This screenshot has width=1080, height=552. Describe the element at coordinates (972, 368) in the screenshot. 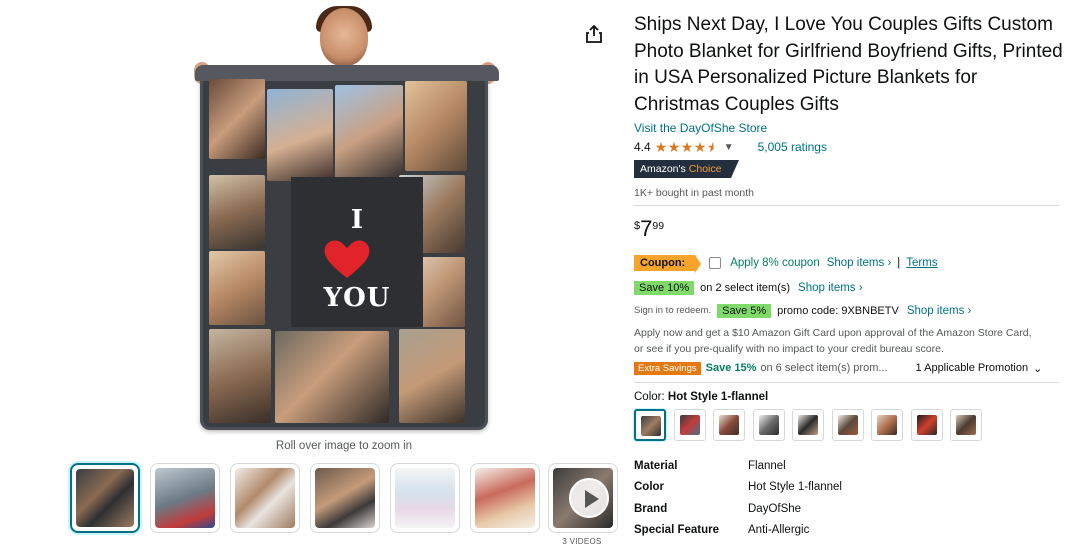

I see `applicable-promotion: 1 Applicable Promotion` at that location.